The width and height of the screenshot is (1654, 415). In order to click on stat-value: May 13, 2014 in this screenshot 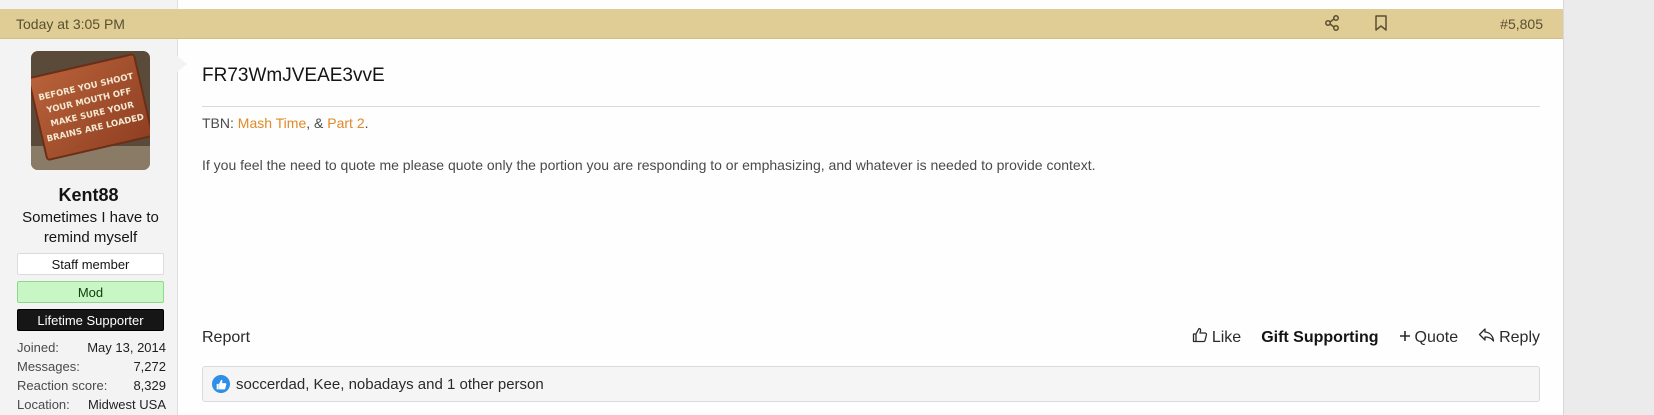, I will do `click(126, 347)`.